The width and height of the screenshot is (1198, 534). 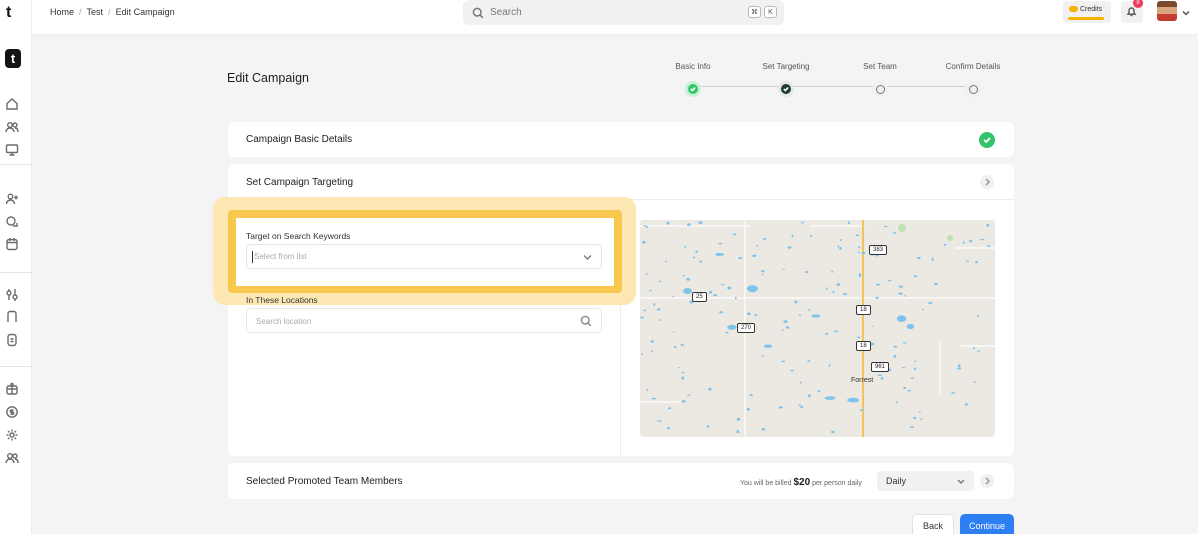 What do you see at coordinates (12, 127) in the screenshot?
I see `users-icon` at bounding box center [12, 127].